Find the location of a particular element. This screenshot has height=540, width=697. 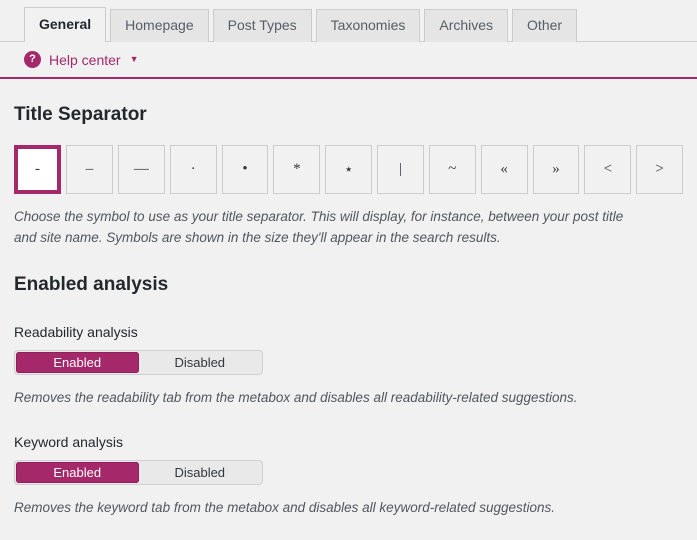

tab-label: Other is located at coordinates (545, 25).